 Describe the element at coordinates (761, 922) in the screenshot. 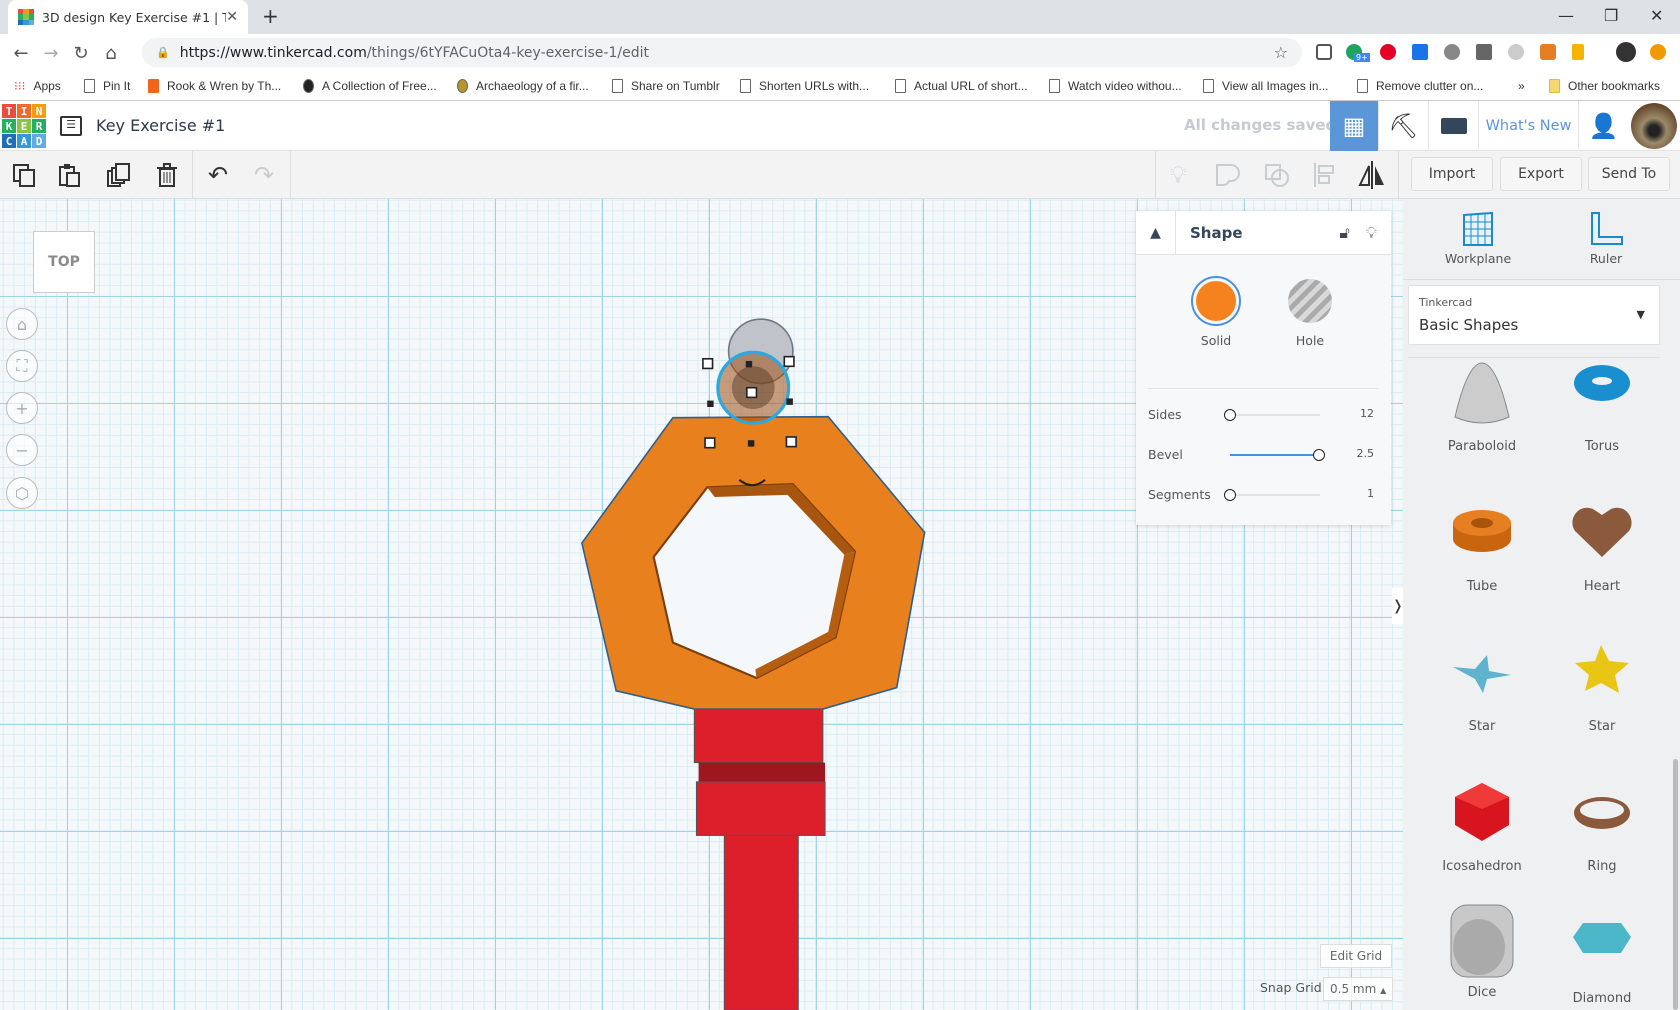

I see `red-stem-shape` at that location.